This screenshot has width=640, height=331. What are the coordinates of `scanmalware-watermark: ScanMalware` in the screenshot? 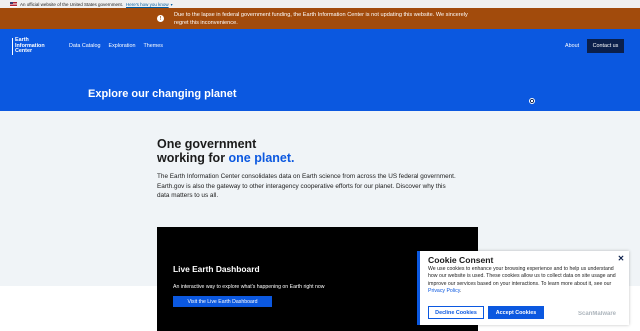 It's located at (597, 314).